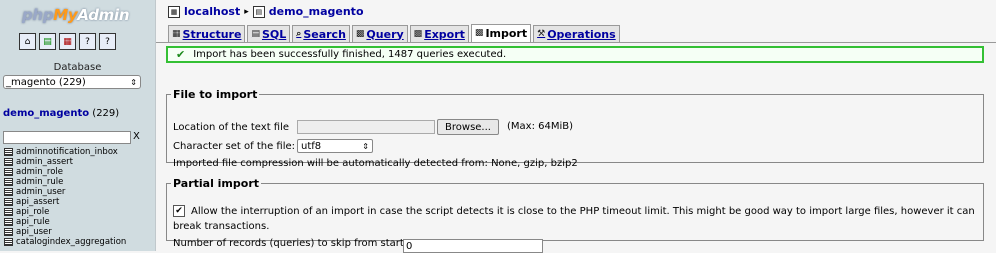  I want to click on query-icon: ▦, so click(67, 41).